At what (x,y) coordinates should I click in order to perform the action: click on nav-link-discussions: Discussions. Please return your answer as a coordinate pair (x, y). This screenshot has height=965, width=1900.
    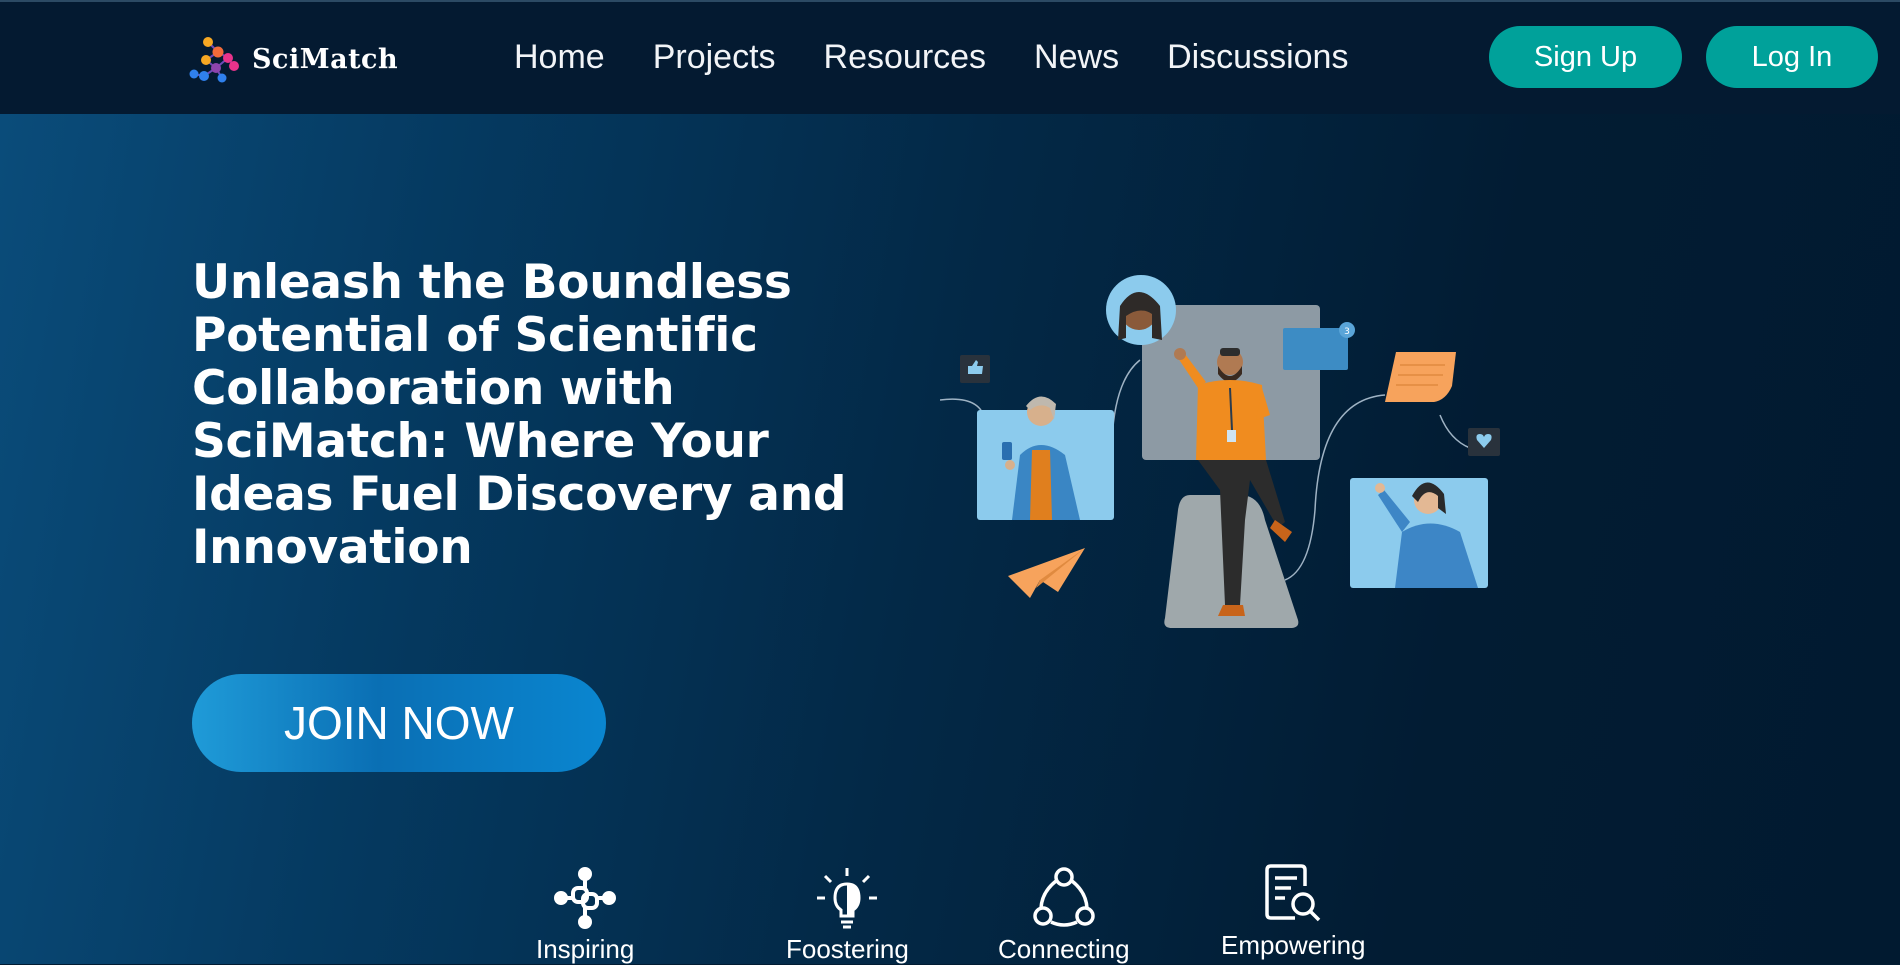
    Looking at the image, I should click on (1257, 57).